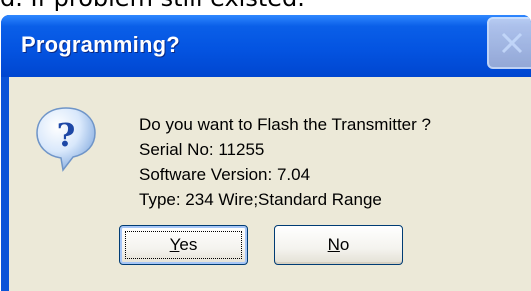 This screenshot has height=291, width=531. What do you see at coordinates (344, 244) in the screenshot?
I see `no-label: o` at bounding box center [344, 244].